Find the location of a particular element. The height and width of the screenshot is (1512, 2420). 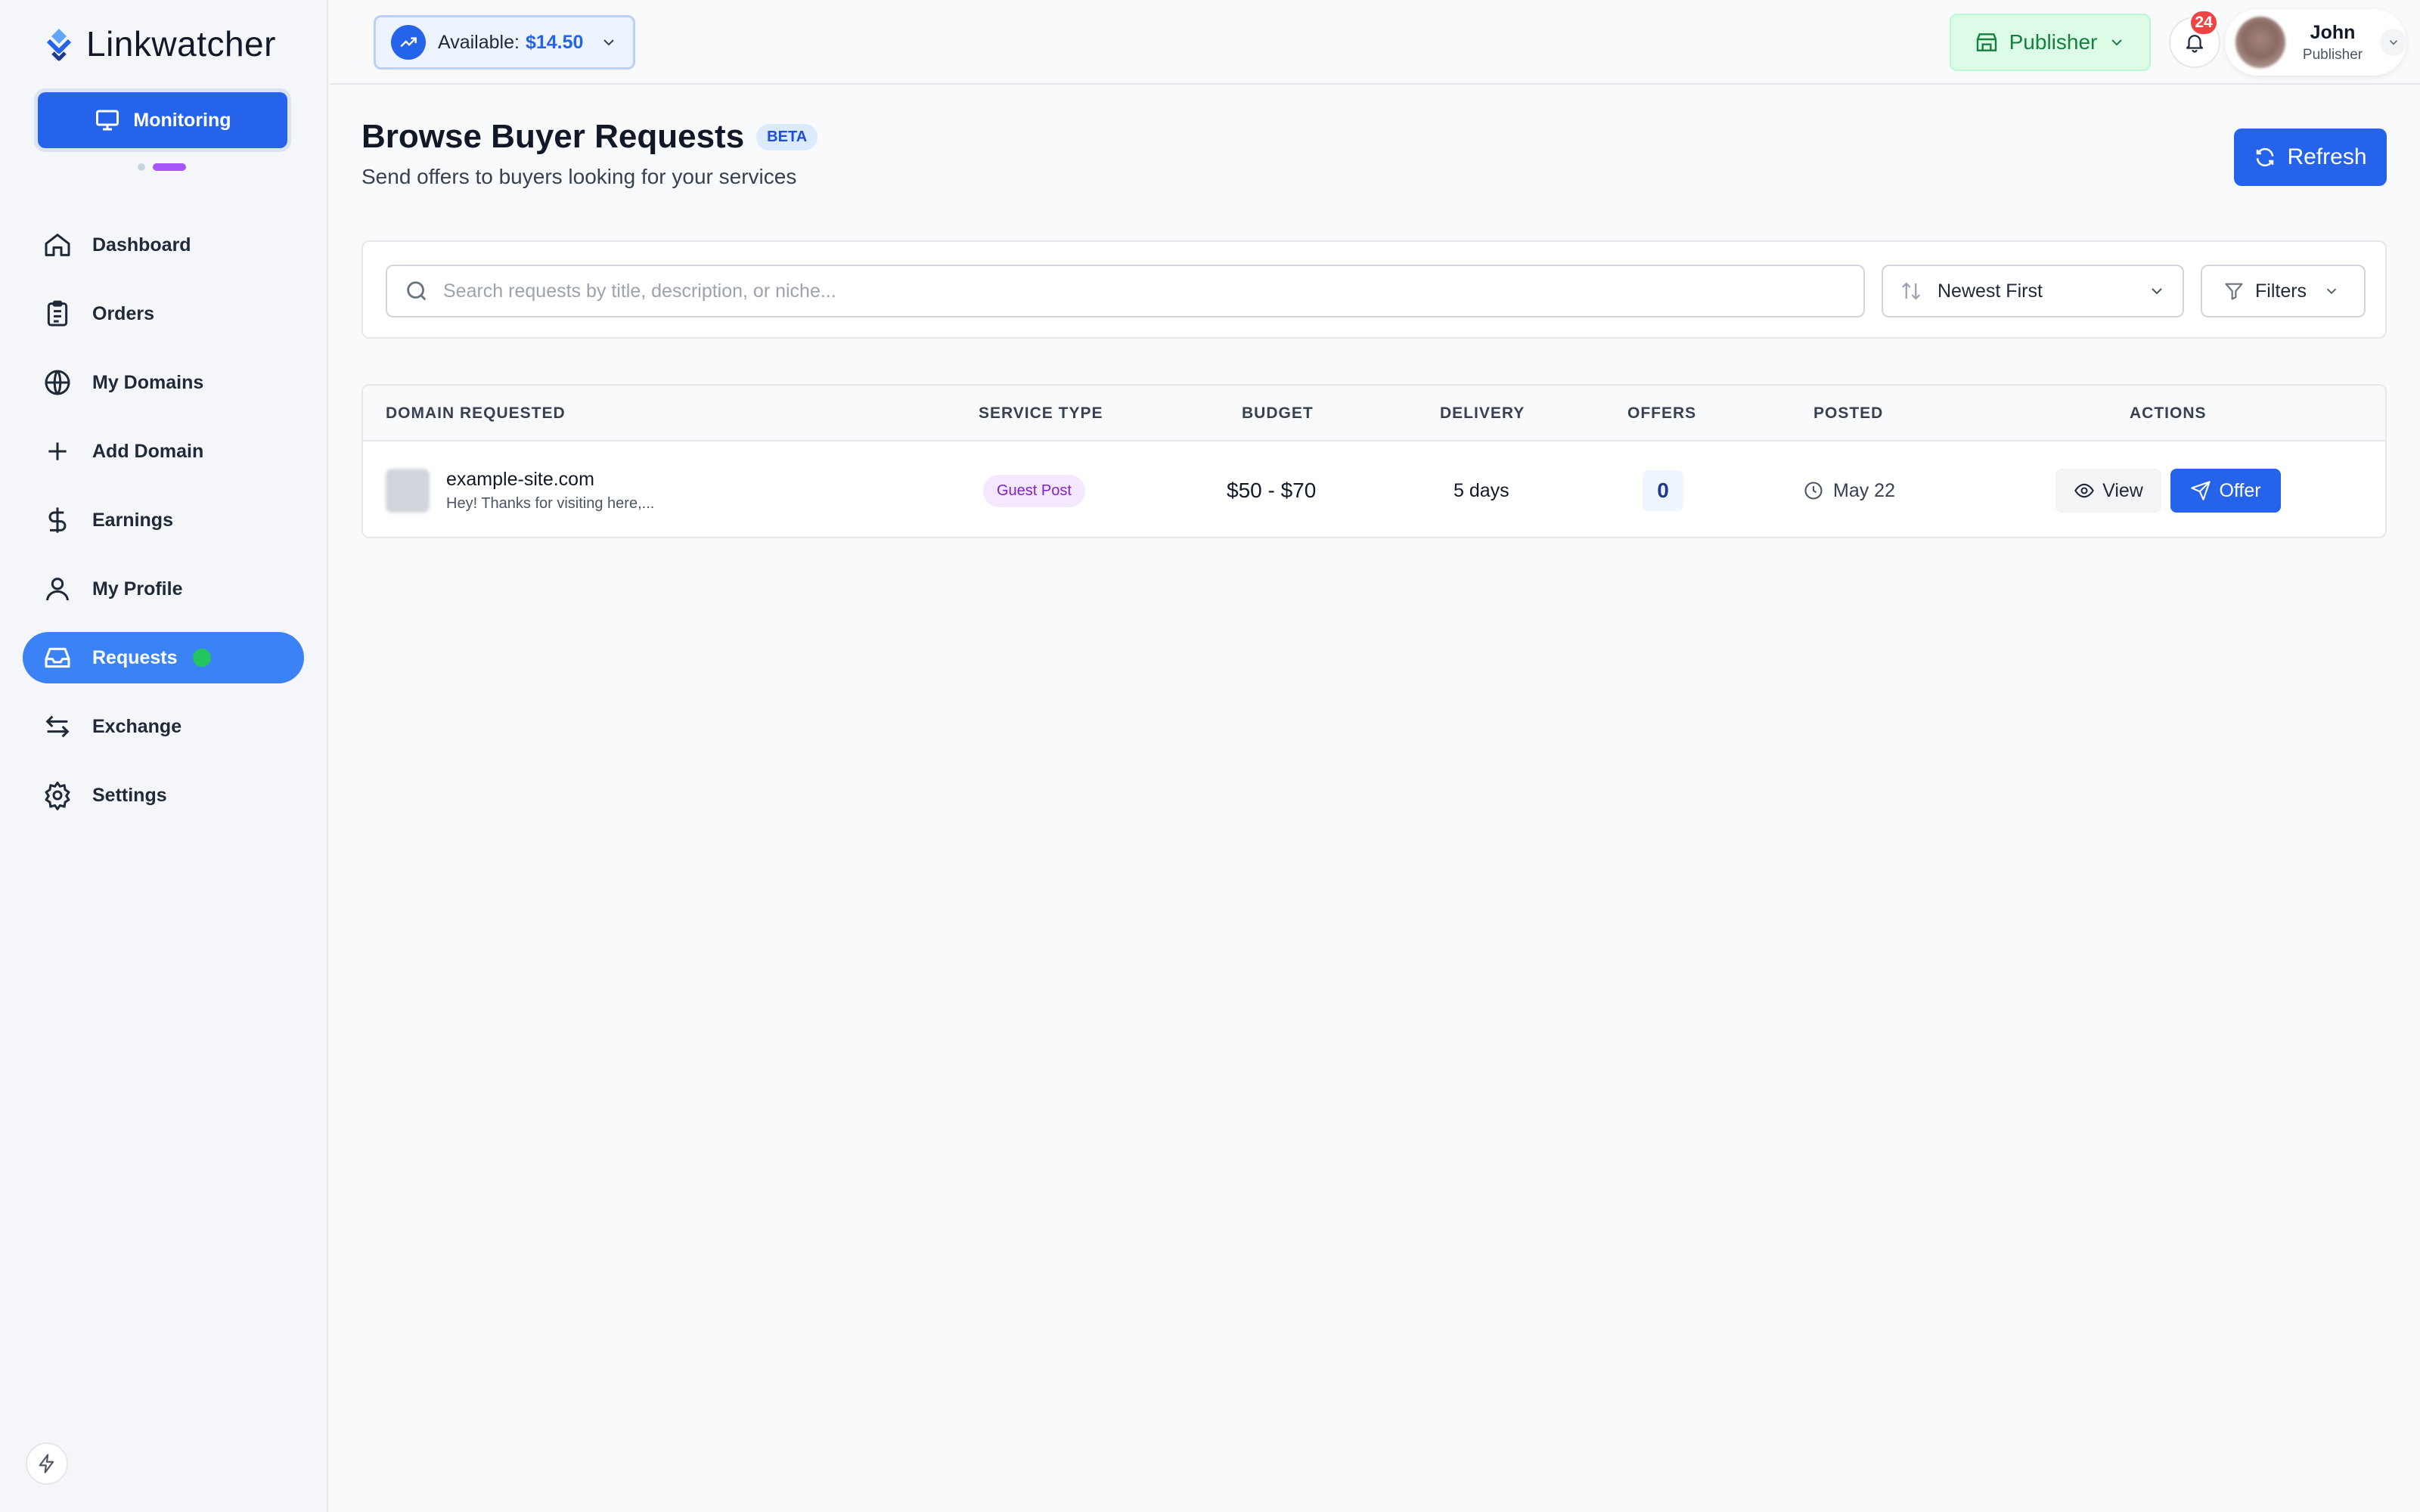

app-name: Linkwatcher is located at coordinates (181, 44).